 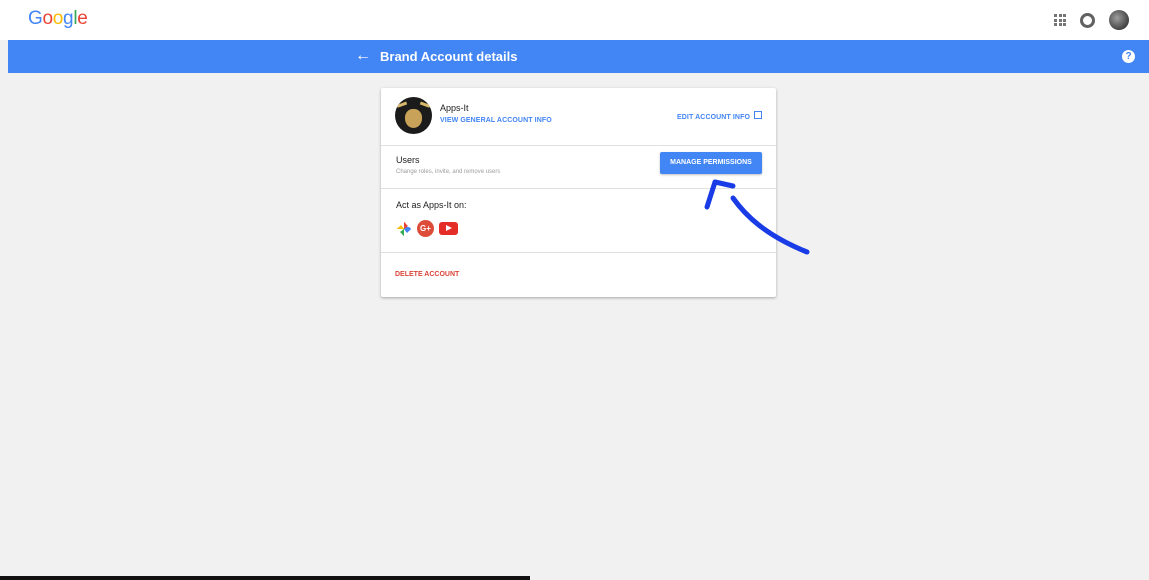 What do you see at coordinates (413, 115) in the screenshot?
I see `account-avatar` at bounding box center [413, 115].